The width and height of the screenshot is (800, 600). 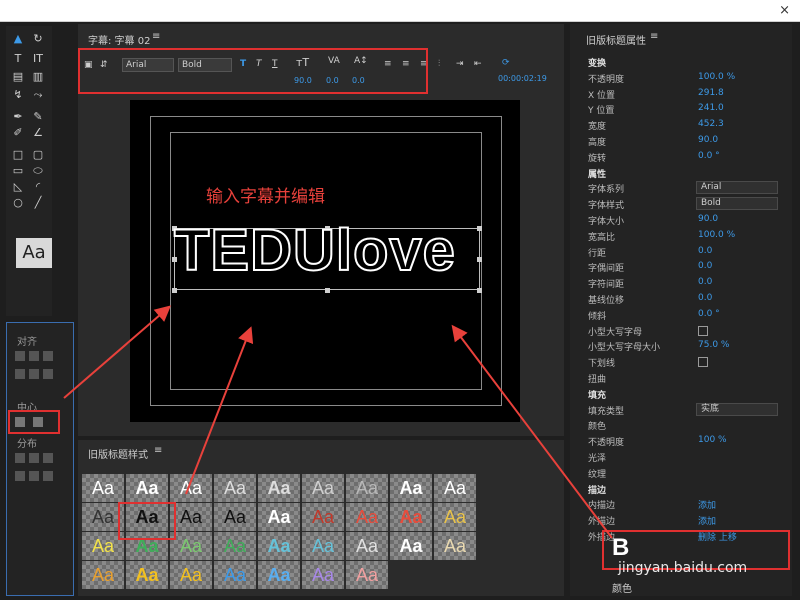 What do you see at coordinates (219, 410) in the screenshot?
I see `arrow-to-canvas-center` at bounding box center [219, 410].